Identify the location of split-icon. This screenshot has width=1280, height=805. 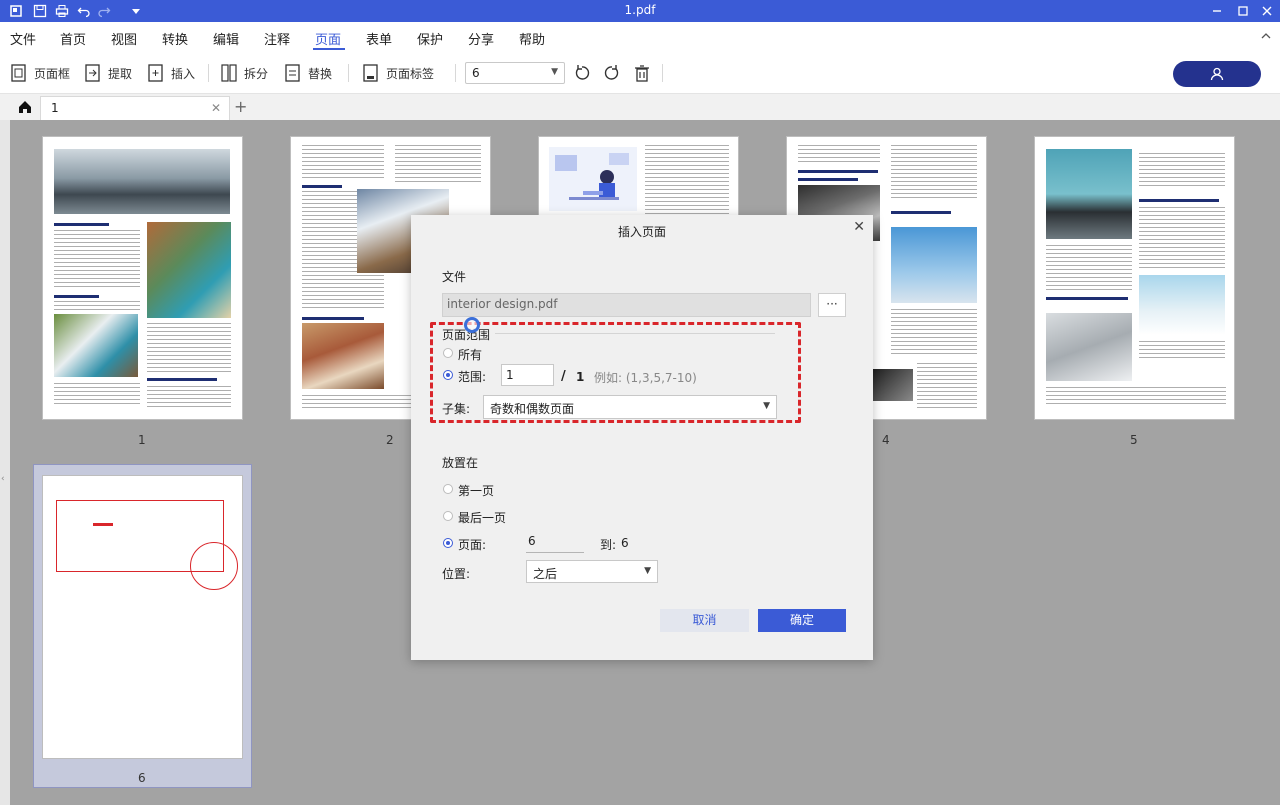
(229, 73).